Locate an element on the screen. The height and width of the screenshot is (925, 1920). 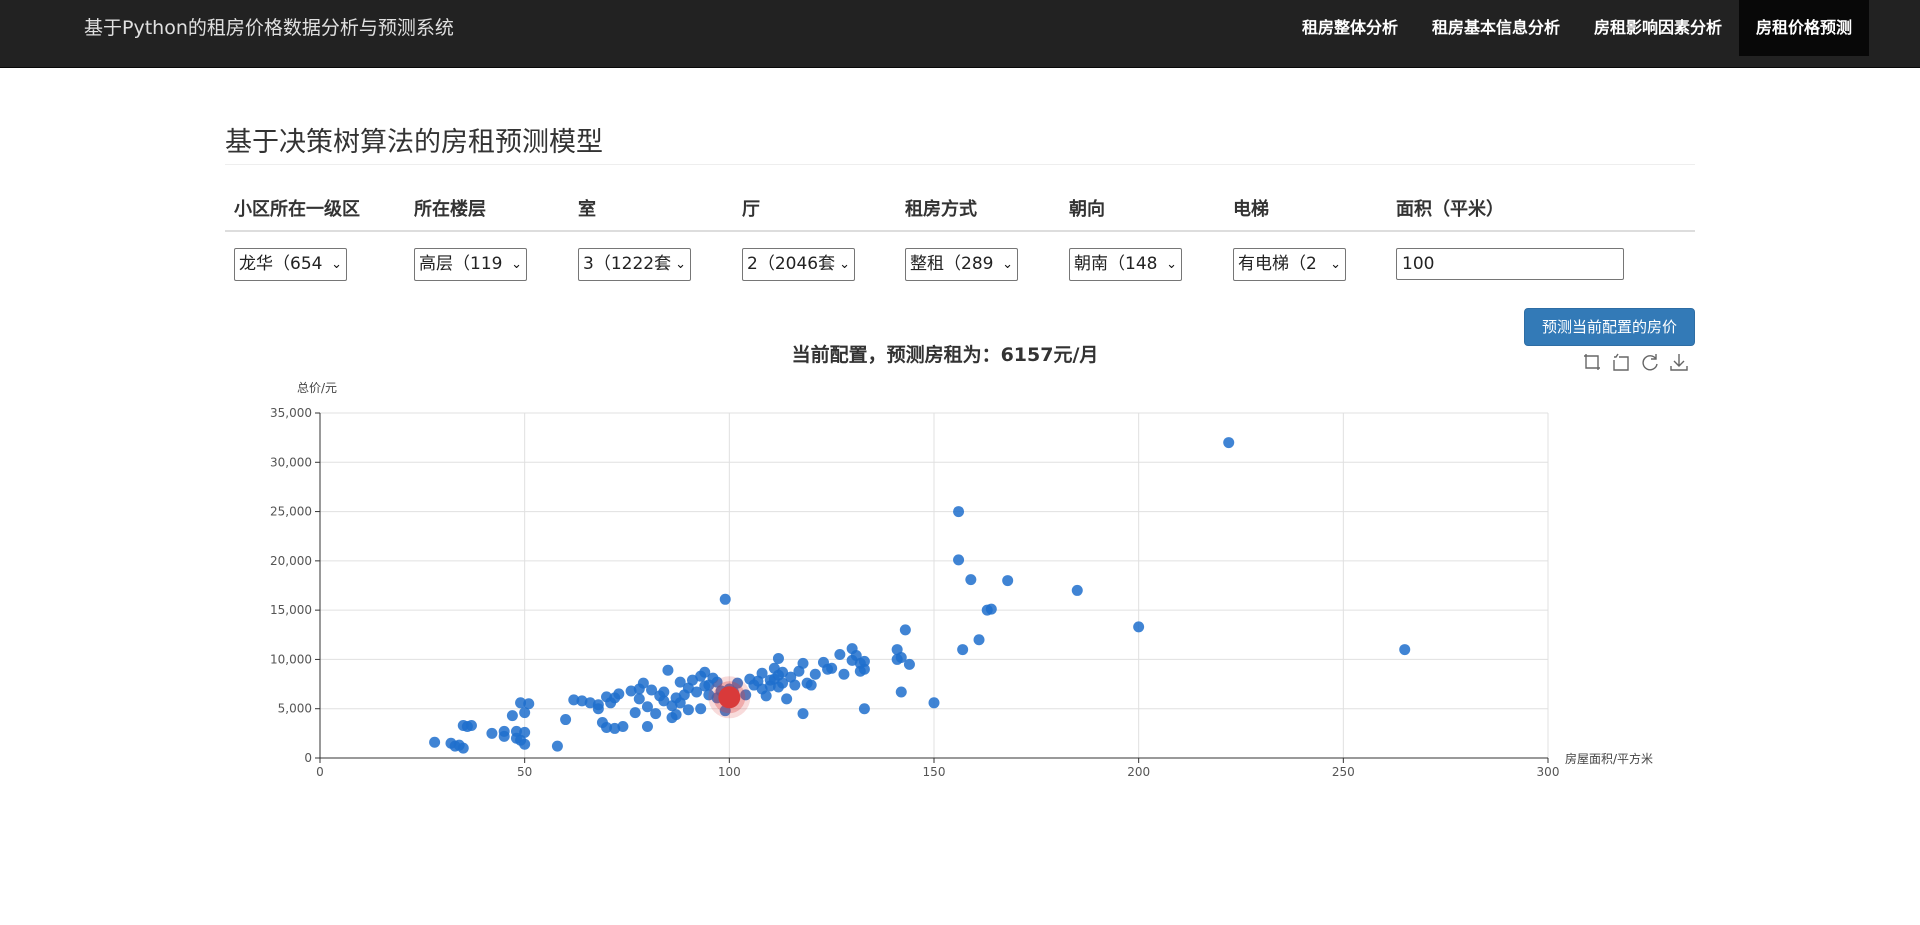
brand-title: 基于Python的租房价格数据分析与预测系统 is located at coordinates (269, 28).